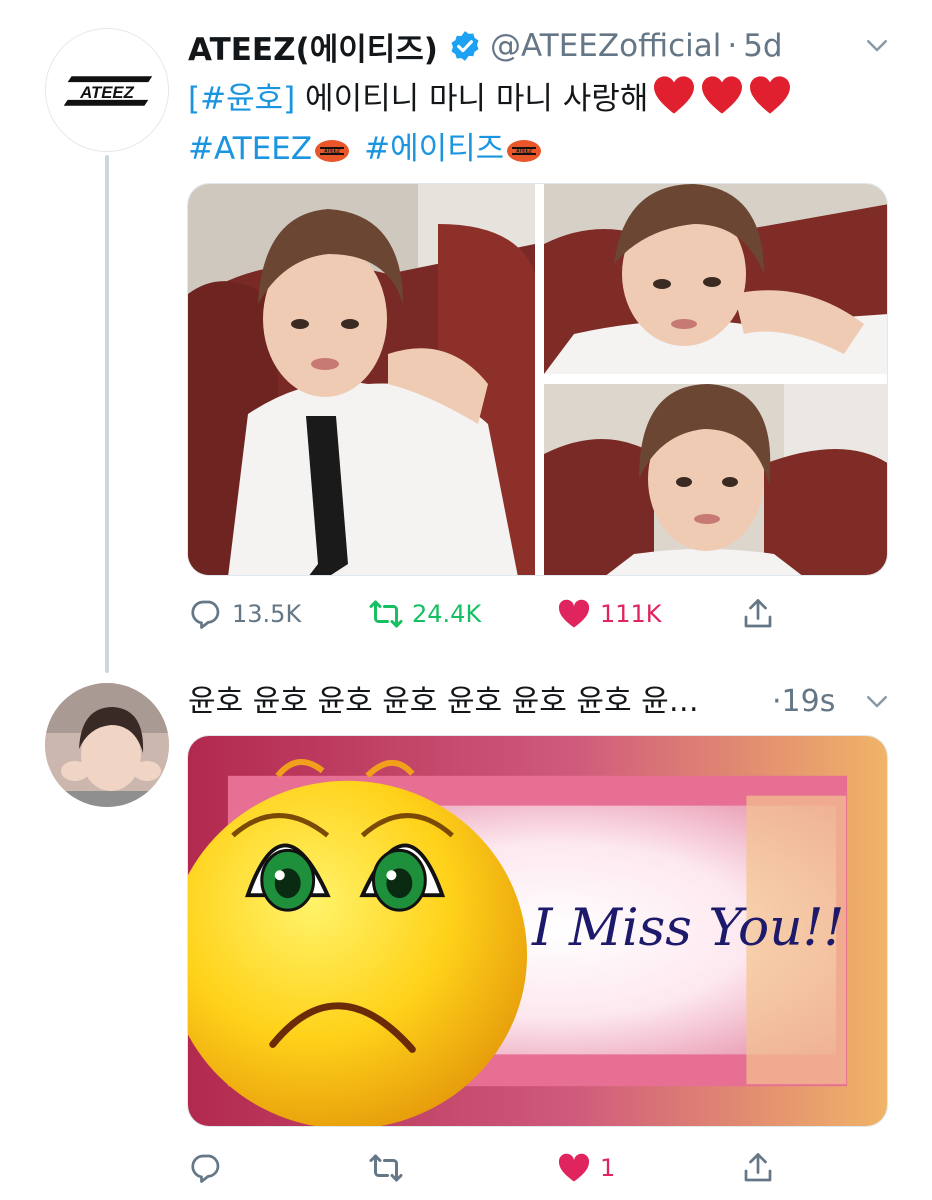 The height and width of the screenshot is (1200, 932). I want to click on author-name: ATEEZ(에이티즈), so click(313, 46).